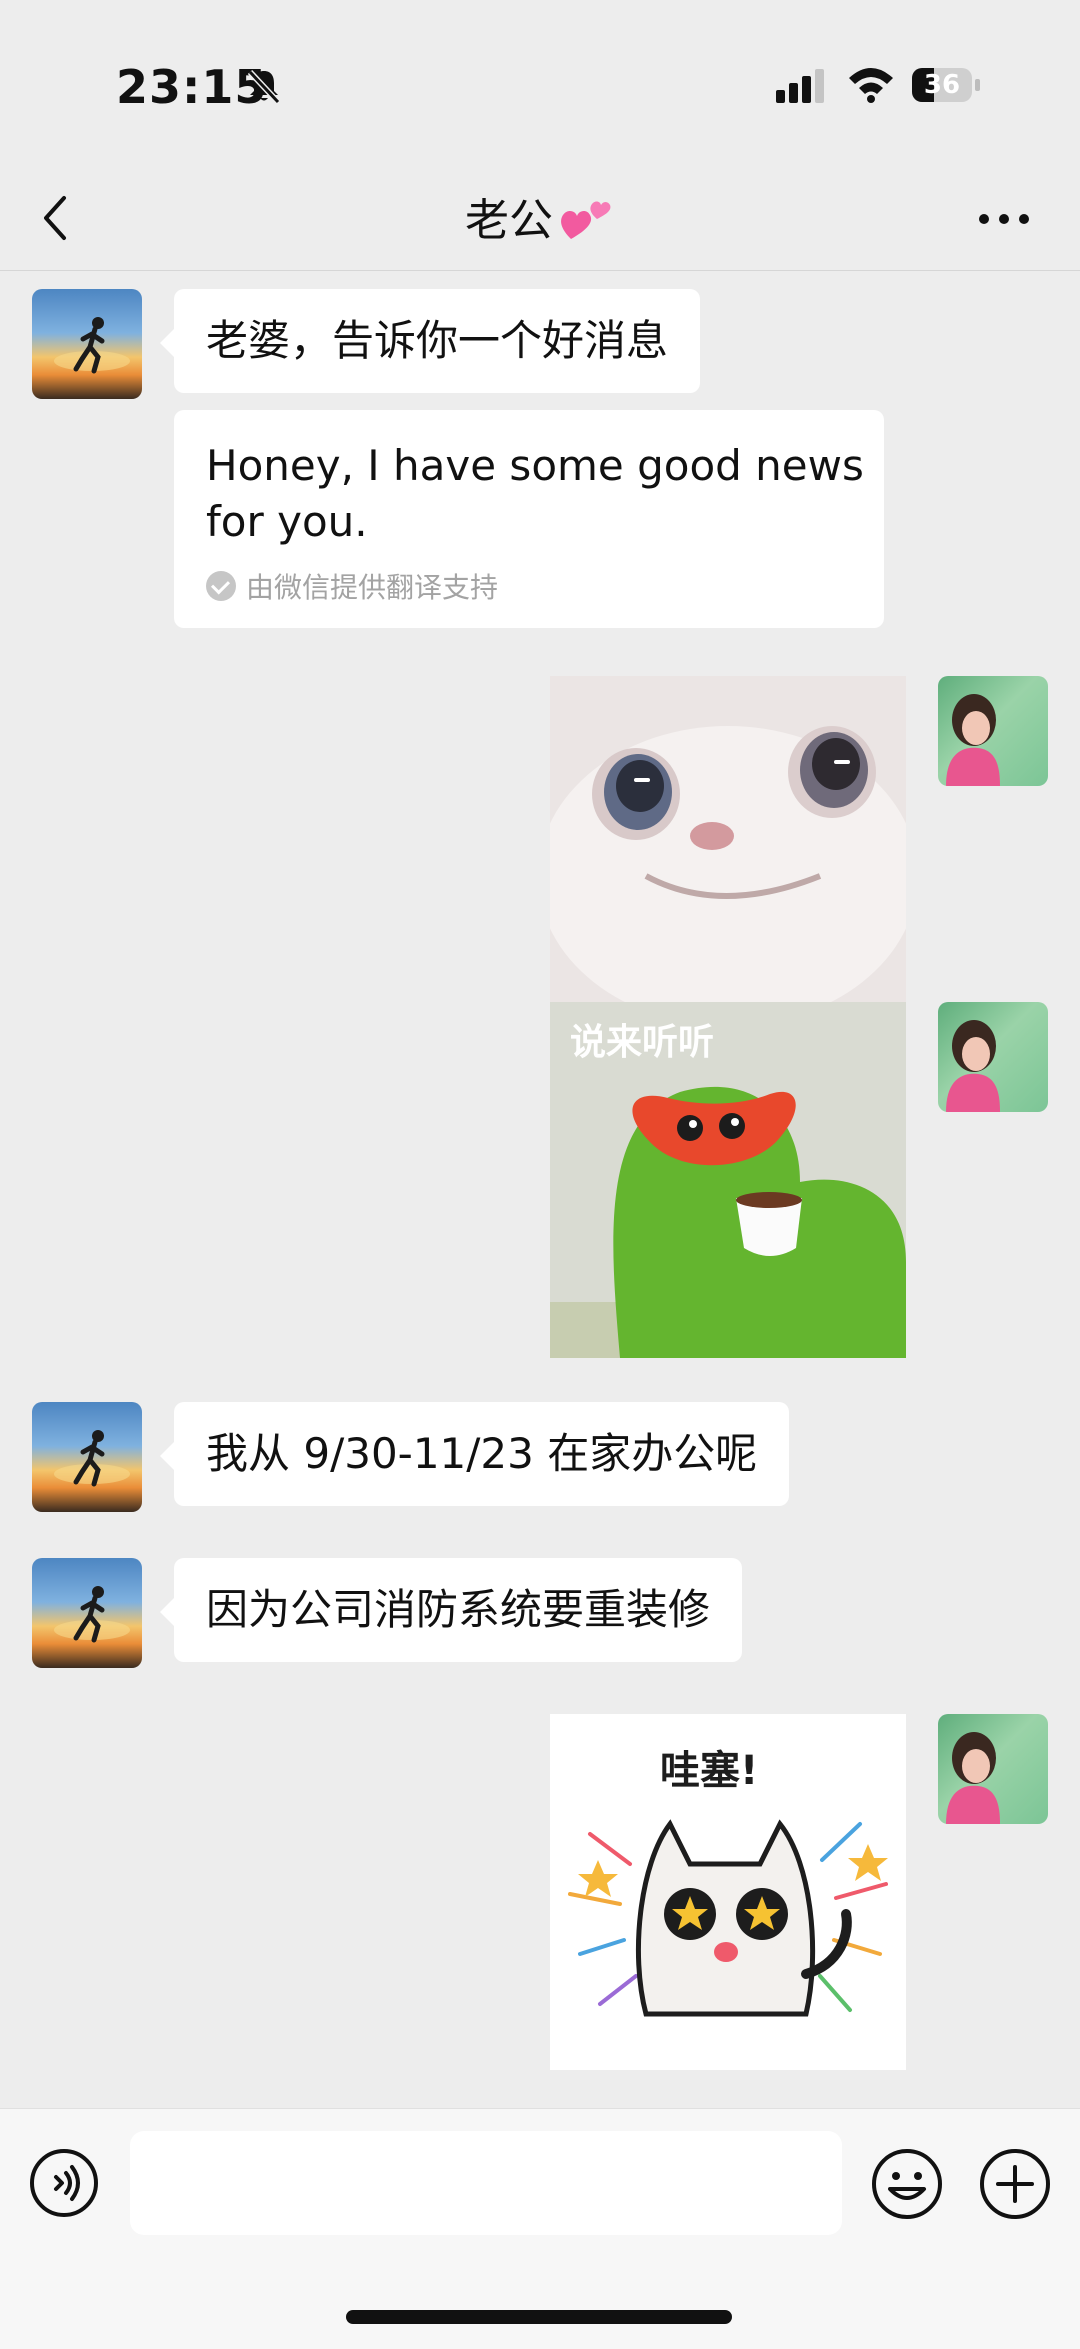 The width and height of the screenshot is (1080, 2349). I want to click on chat-title-text: 老公, so click(509, 220).